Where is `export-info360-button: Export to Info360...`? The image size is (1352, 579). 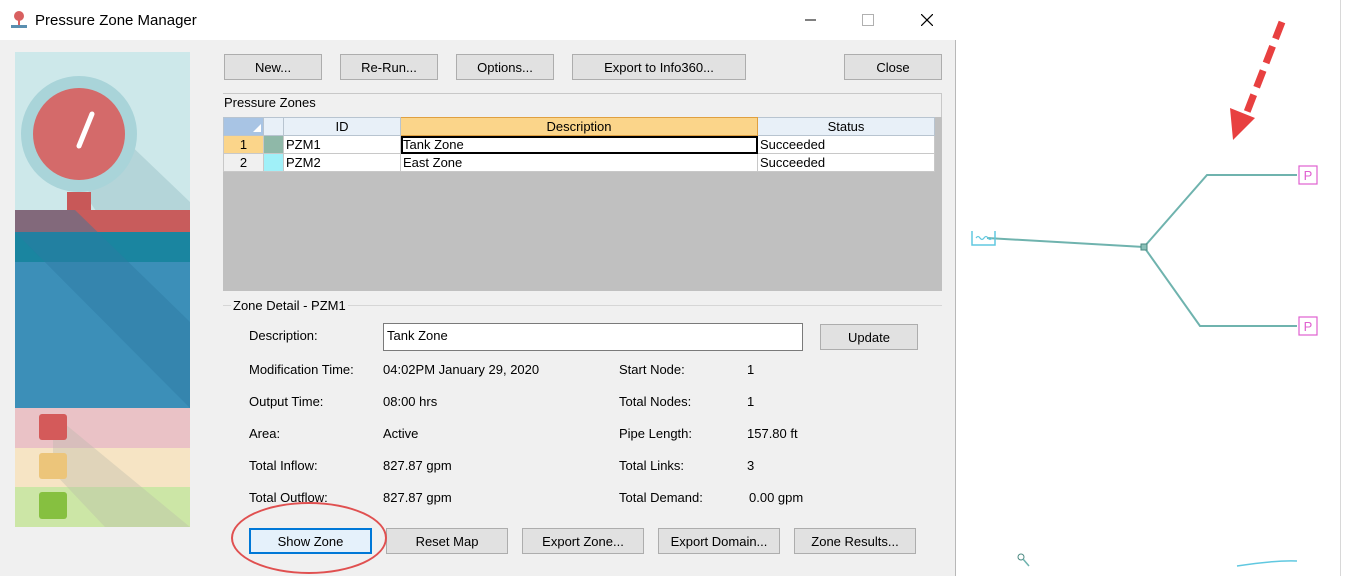 export-info360-button: Export to Info360... is located at coordinates (659, 67).